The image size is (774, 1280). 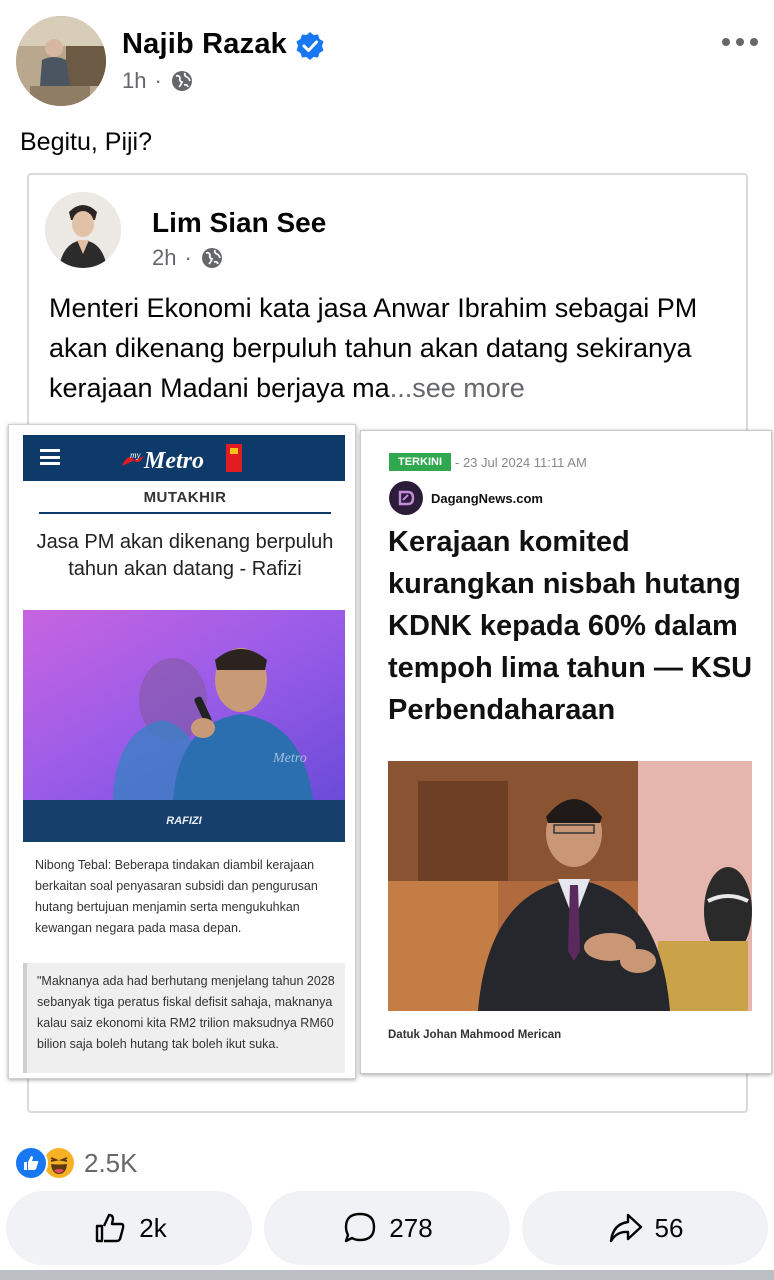 I want to click on comment-count: 278, so click(x=411, y=1227).